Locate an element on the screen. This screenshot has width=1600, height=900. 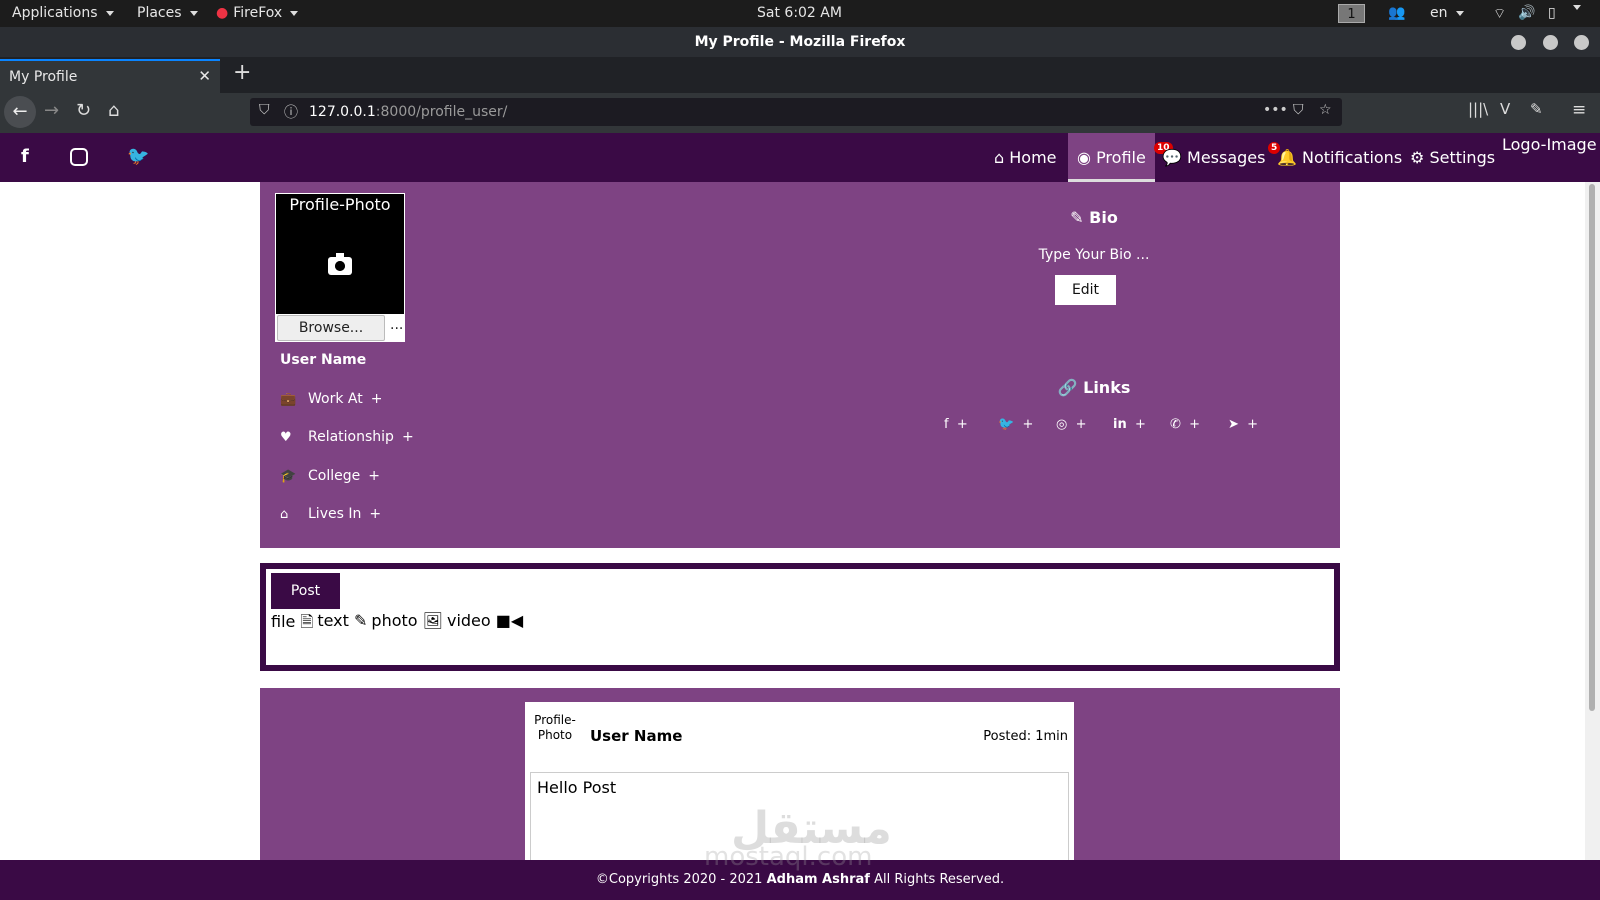
link-whatsapp: ✆ + is located at coordinates (1185, 424).